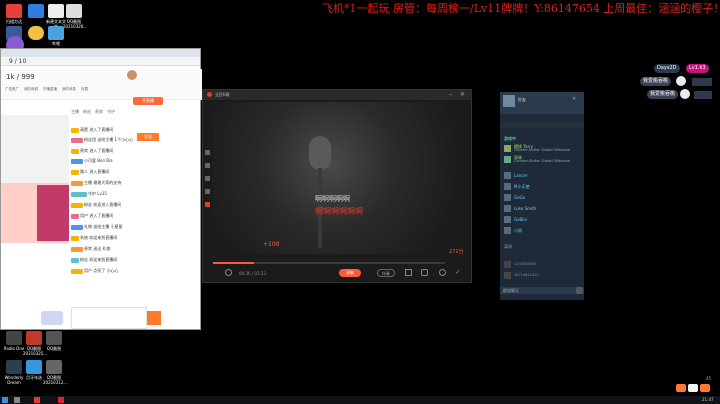  I want to click on chat-line: 主播 谢谢大家的支持, so click(96, 183).